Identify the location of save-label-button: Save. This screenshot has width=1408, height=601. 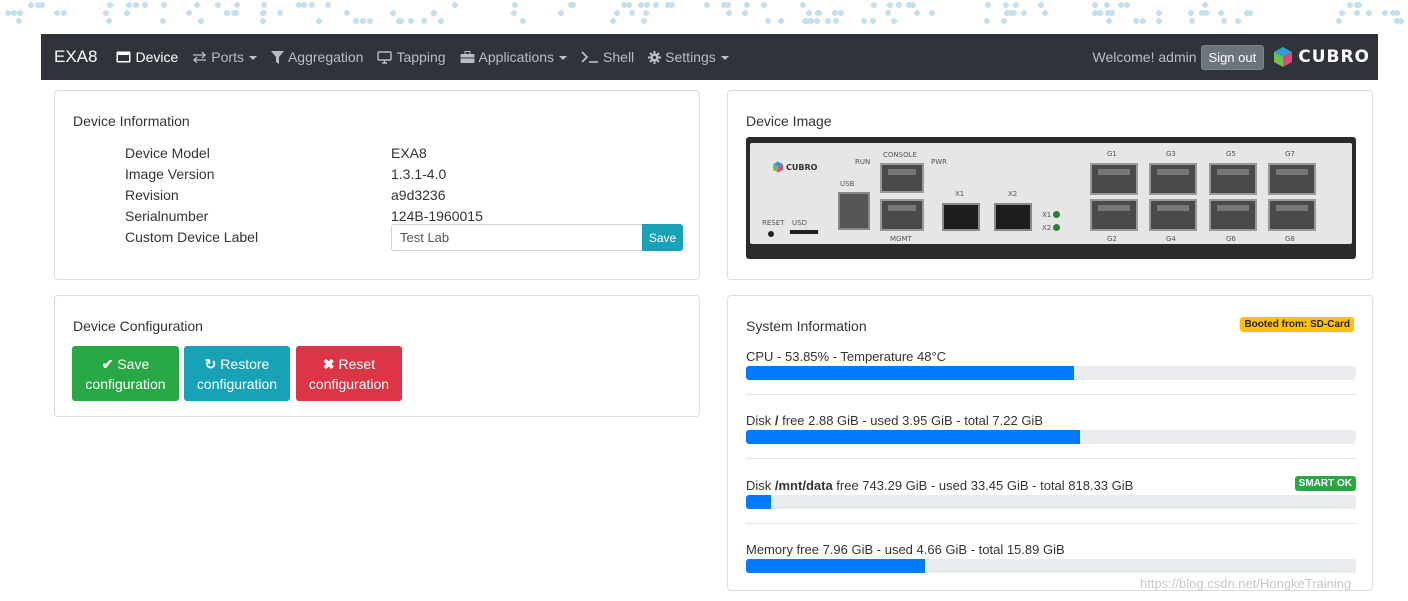
(662, 237).